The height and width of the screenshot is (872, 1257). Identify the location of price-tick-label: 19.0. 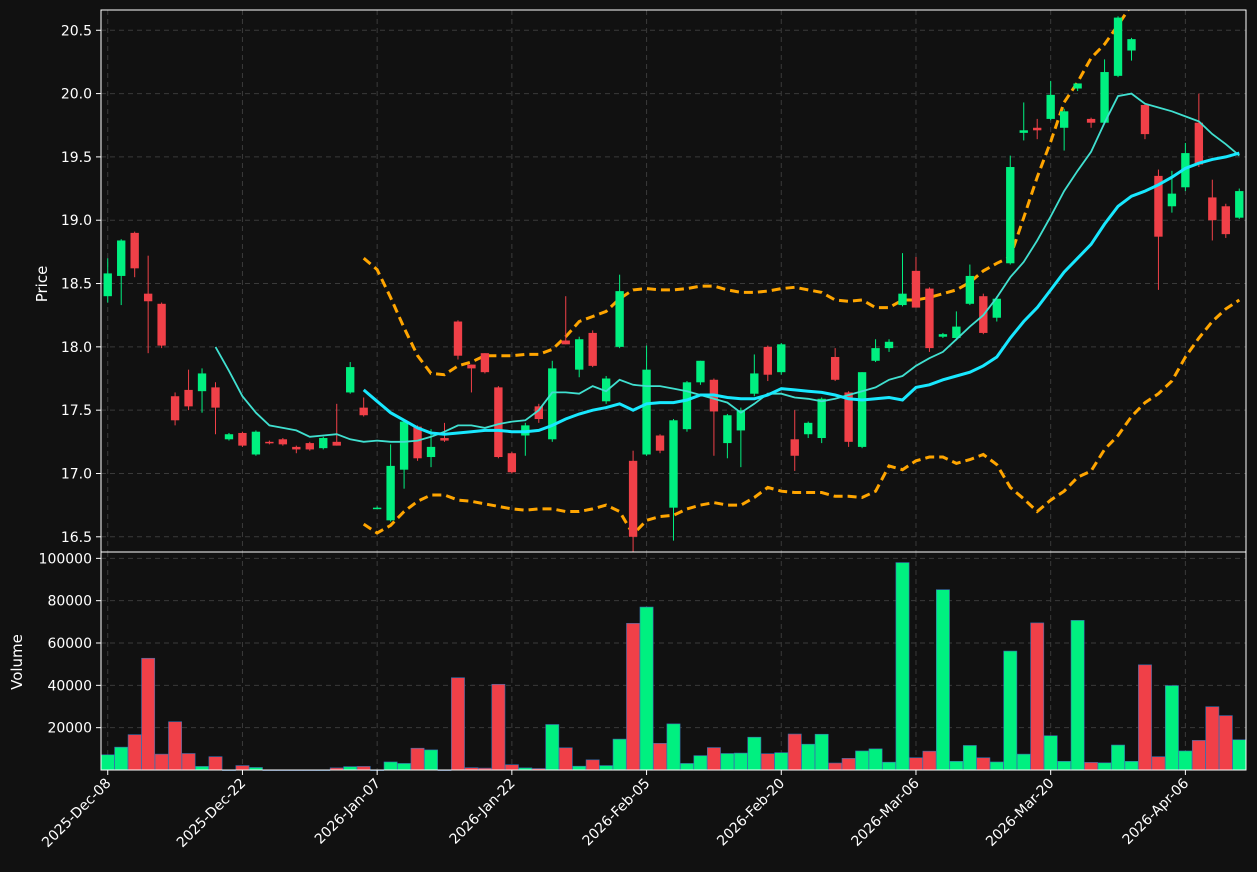
(76, 221).